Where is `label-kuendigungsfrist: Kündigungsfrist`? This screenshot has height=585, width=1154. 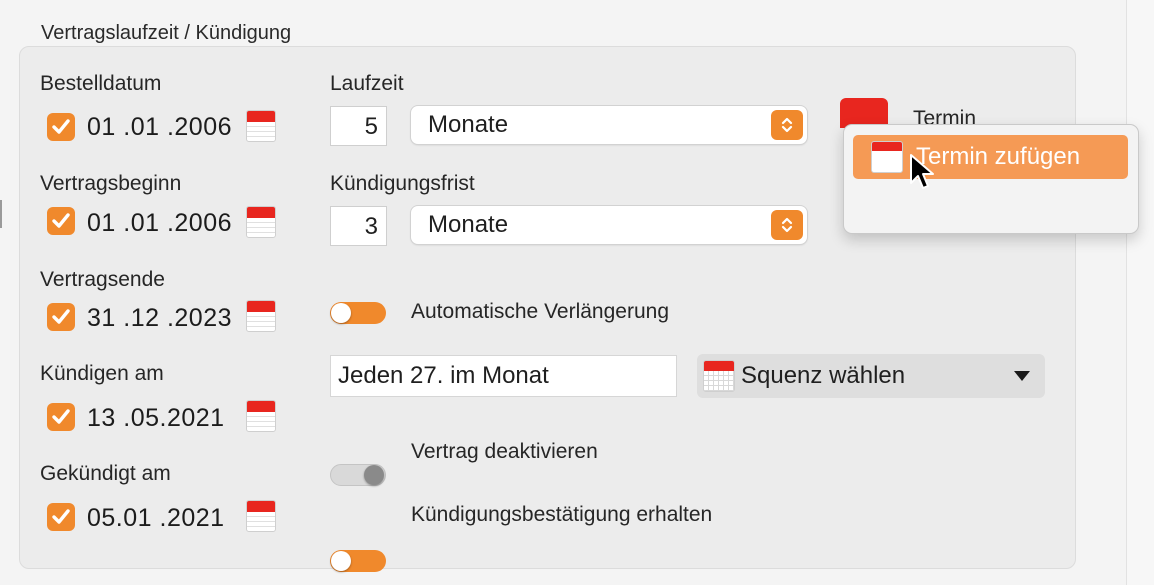 label-kuendigungsfrist: Kündigungsfrist is located at coordinates (402, 183).